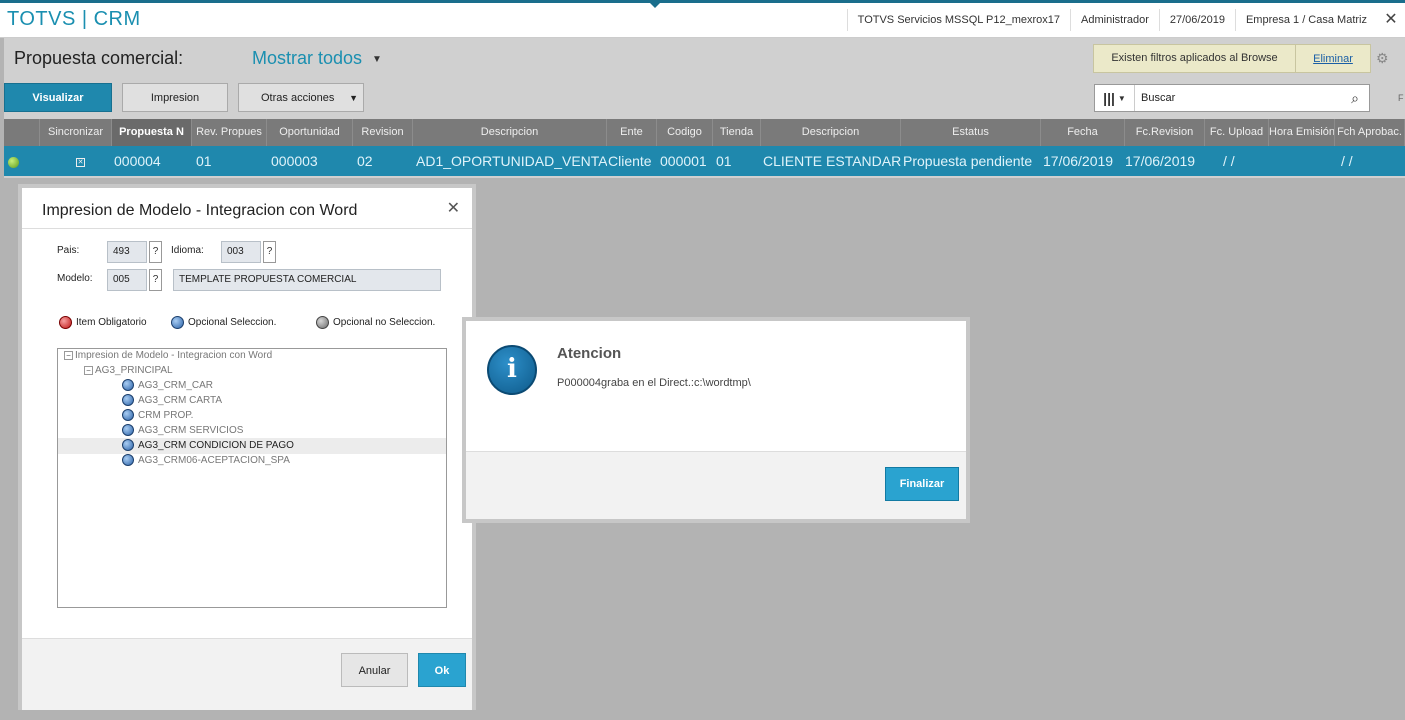 This screenshot has width=1405, height=720. I want to click on tree-group: − AG3_PRINCIPAL, so click(128, 370).